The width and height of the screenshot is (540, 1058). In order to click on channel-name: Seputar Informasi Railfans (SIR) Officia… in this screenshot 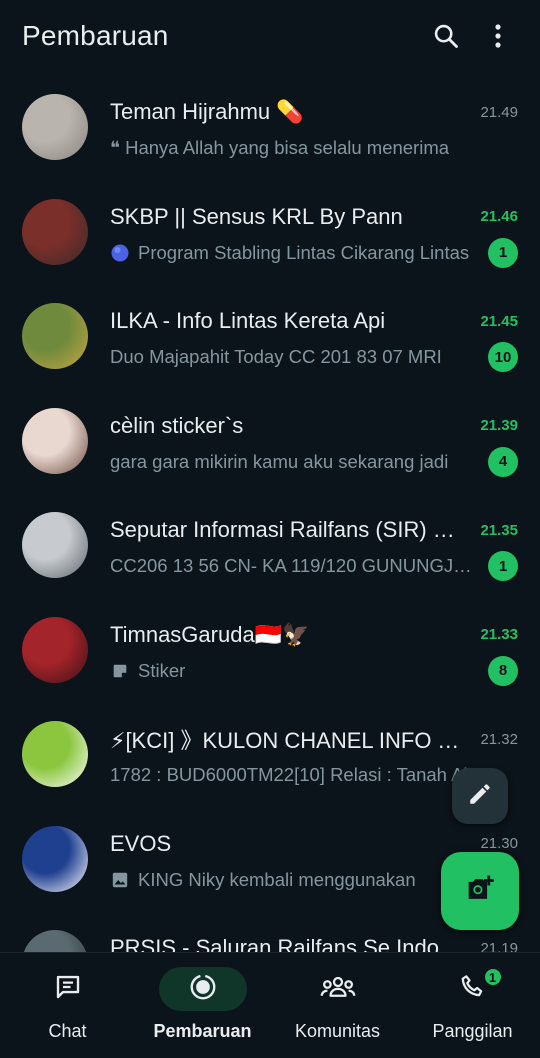, I will do `click(295, 529)`.